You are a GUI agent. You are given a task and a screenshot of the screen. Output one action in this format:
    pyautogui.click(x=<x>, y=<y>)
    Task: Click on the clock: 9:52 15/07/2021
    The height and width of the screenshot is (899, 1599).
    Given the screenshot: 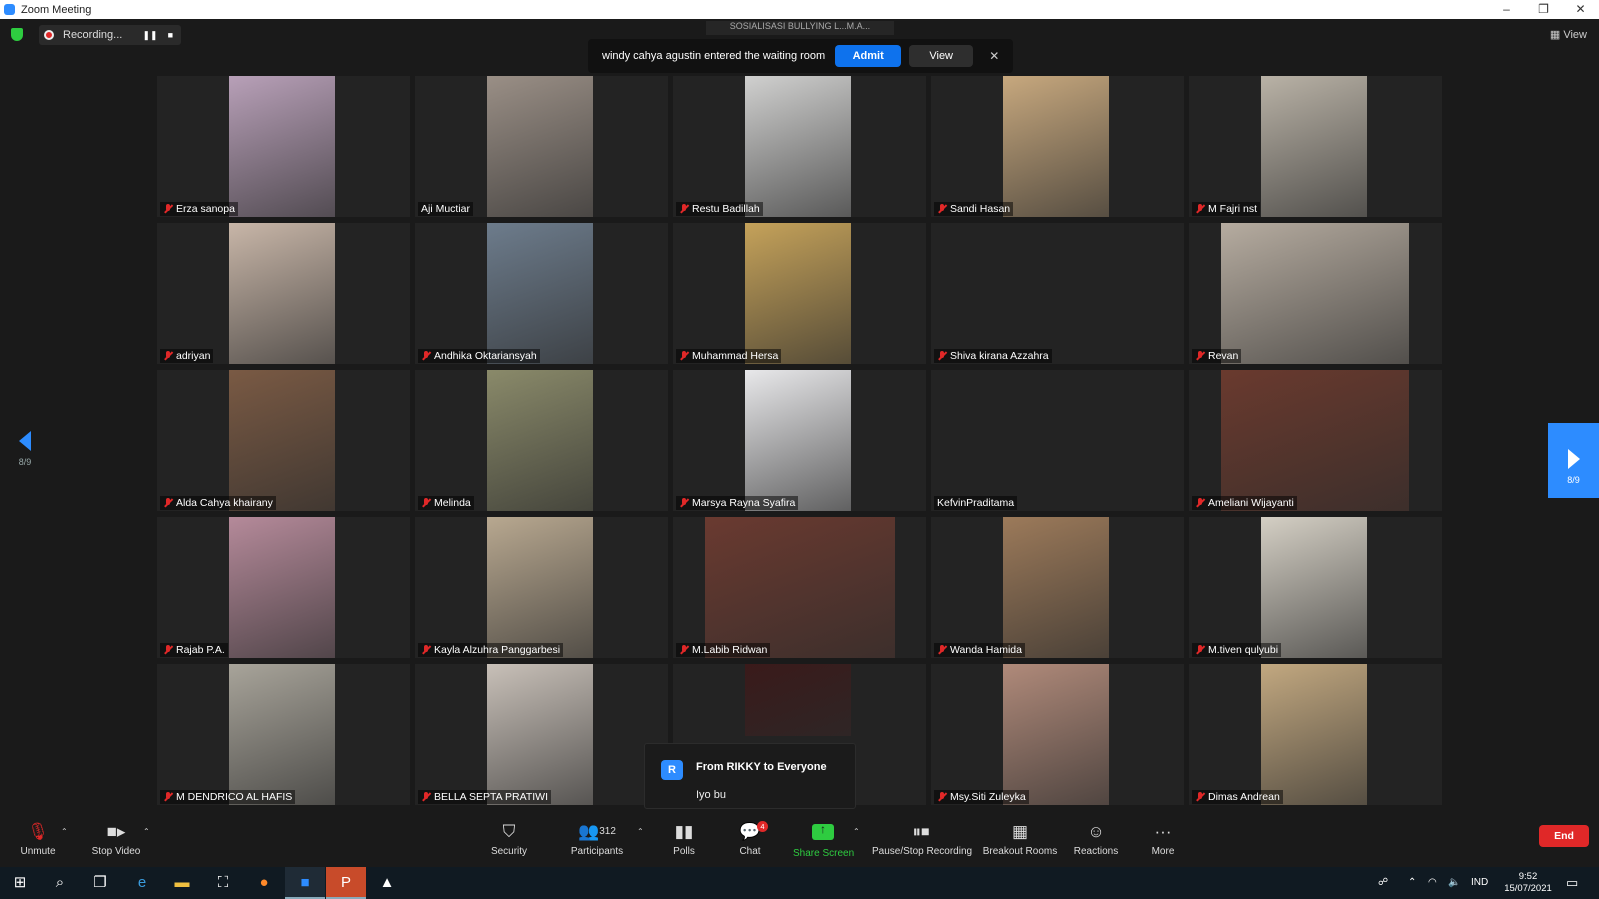 What is the action you would take?
    pyautogui.click(x=1528, y=883)
    